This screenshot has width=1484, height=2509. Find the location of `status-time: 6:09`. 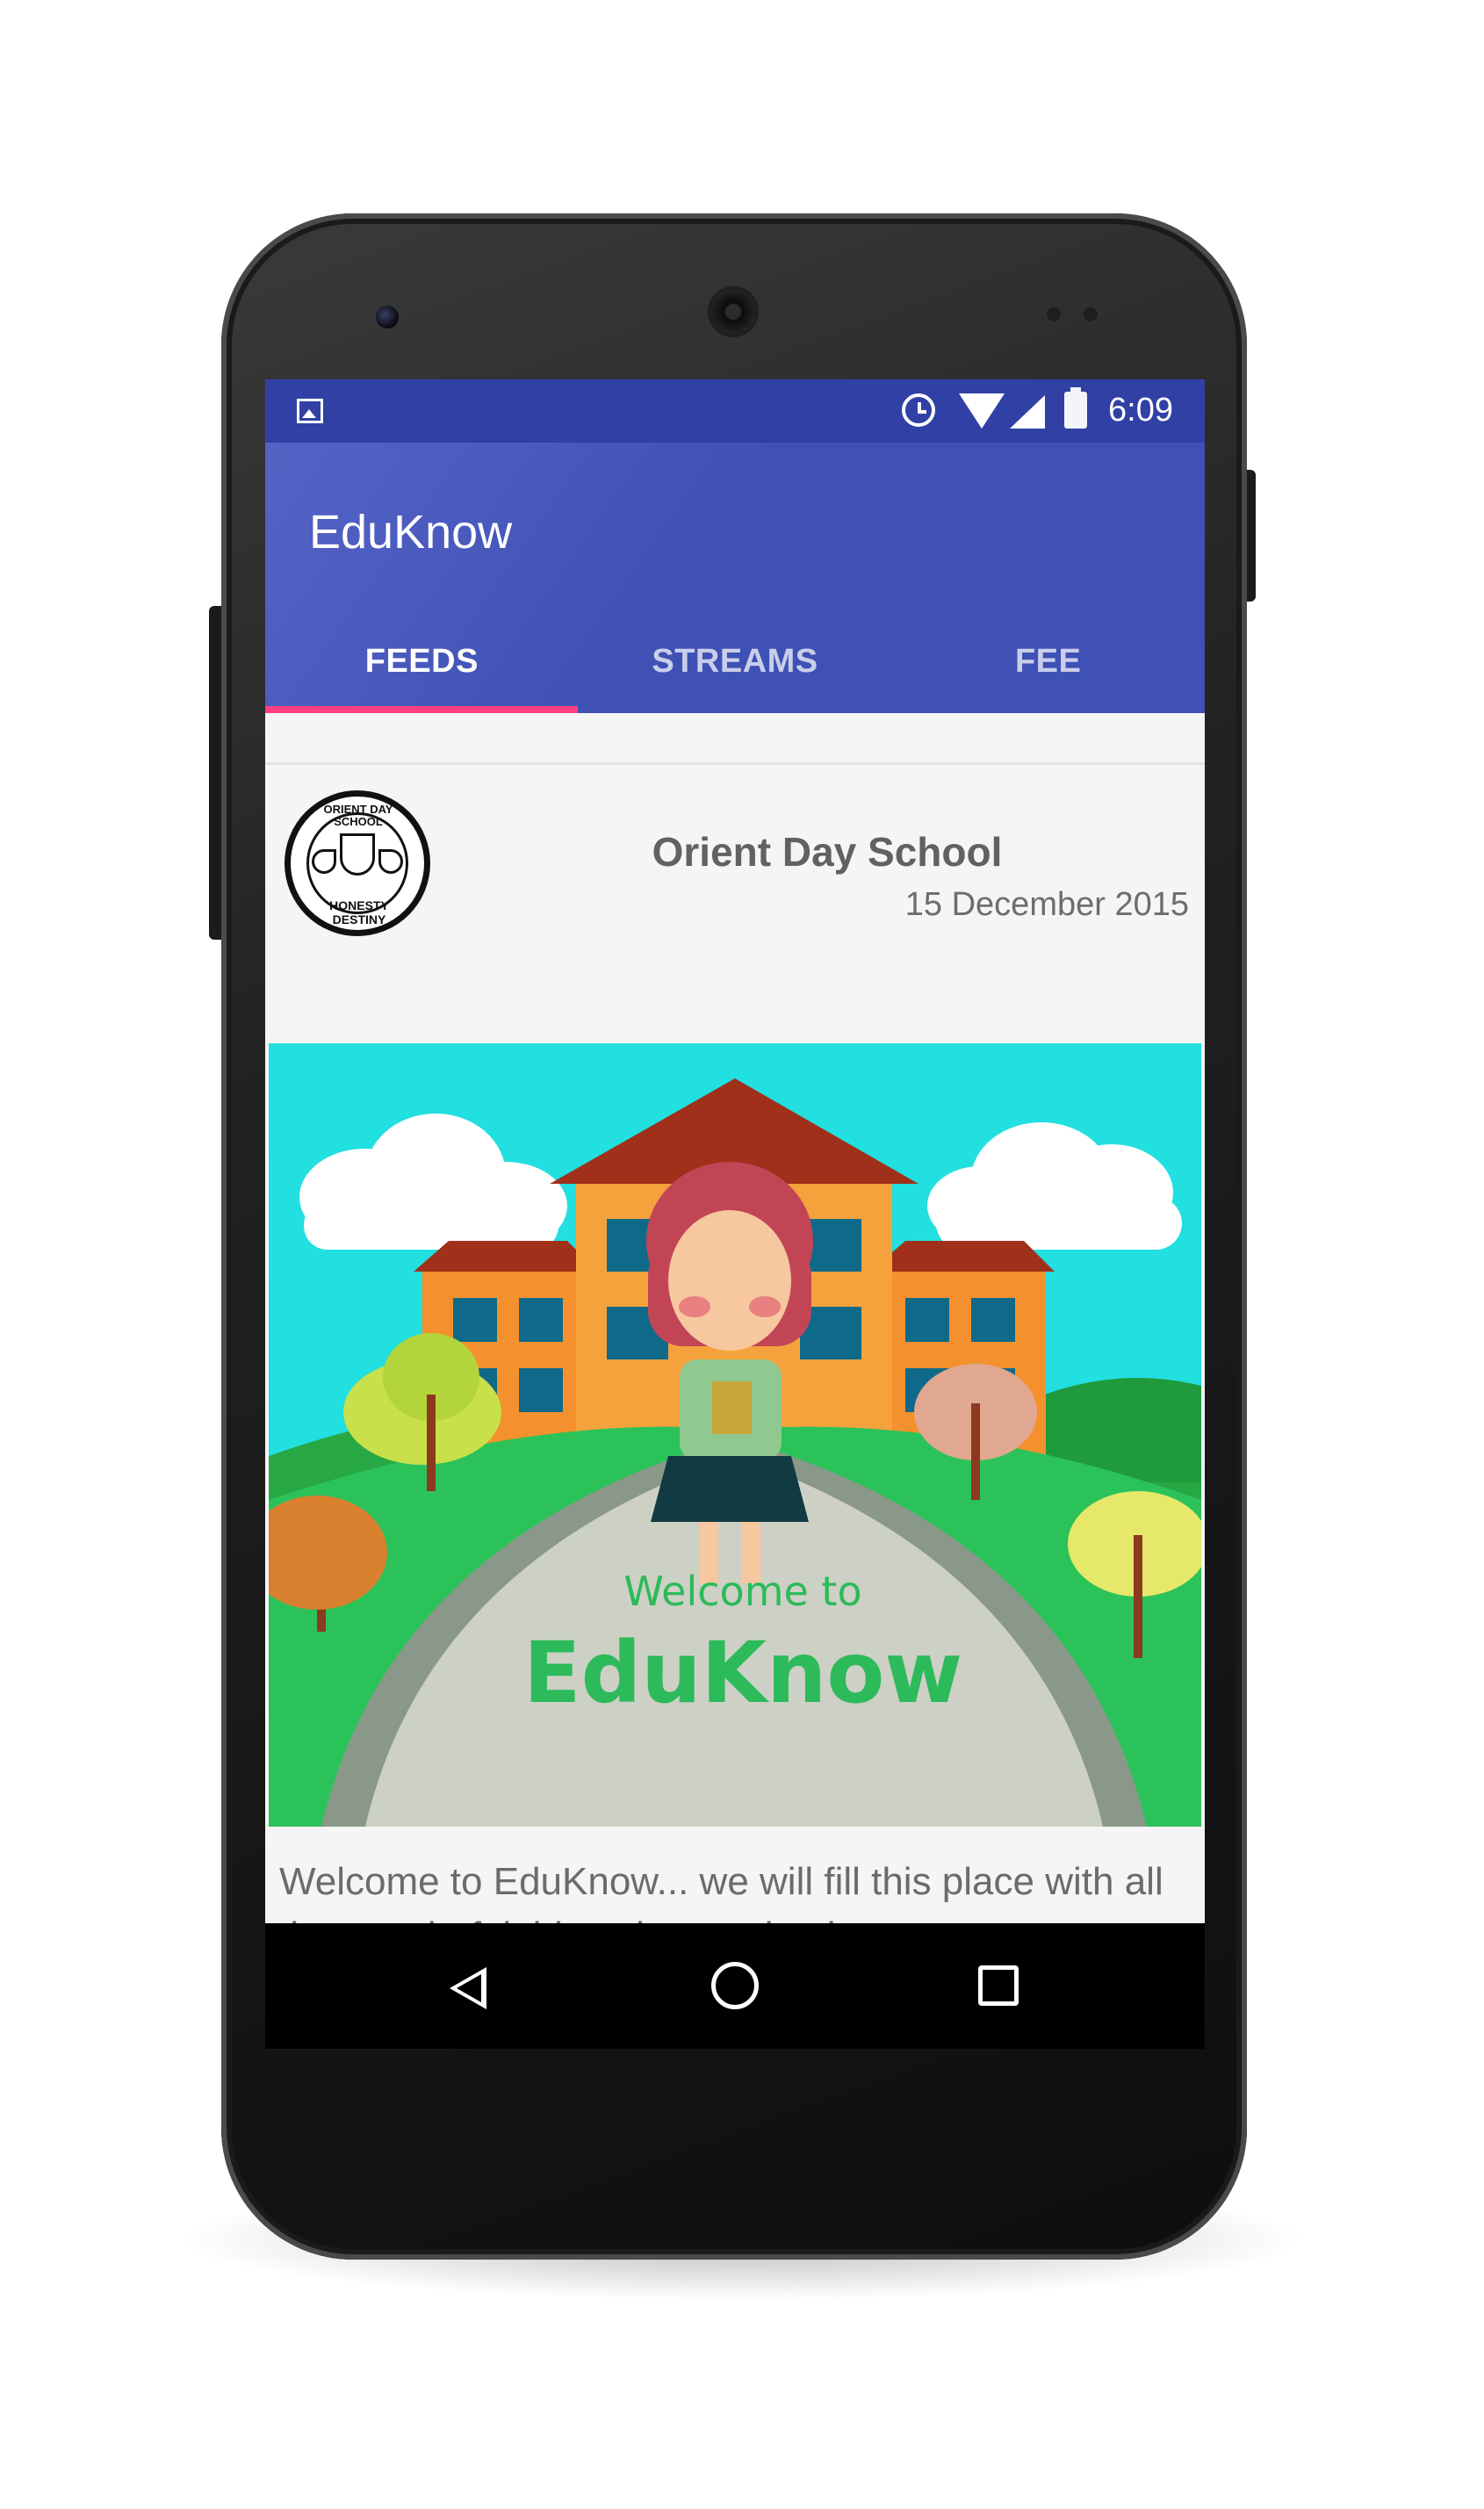

status-time: 6:09 is located at coordinates (1140, 410).